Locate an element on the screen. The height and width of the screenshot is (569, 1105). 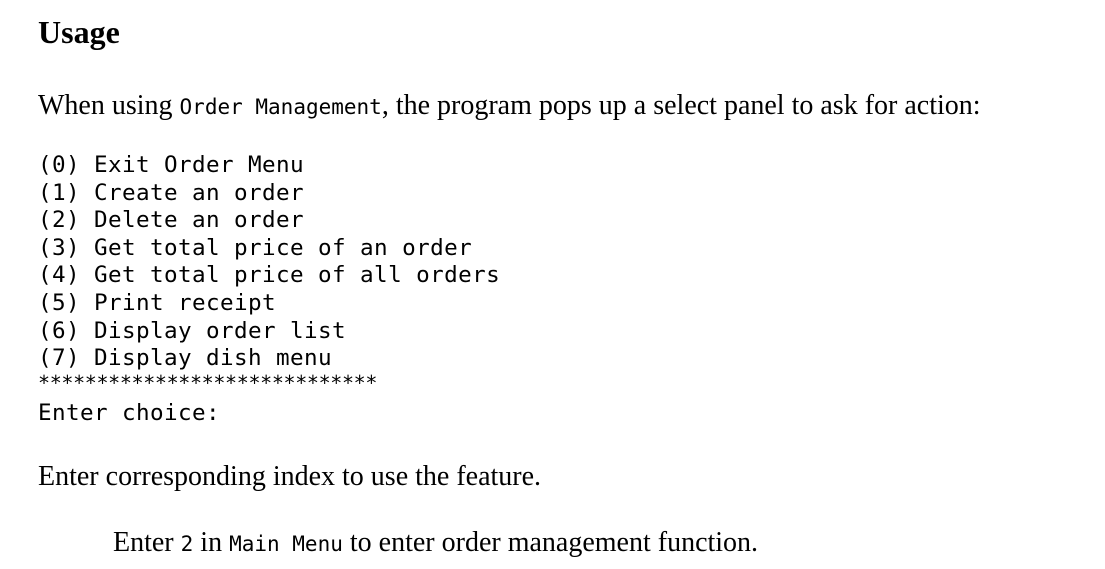
note-inline-code-menu: Main Menu is located at coordinates (286, 544).